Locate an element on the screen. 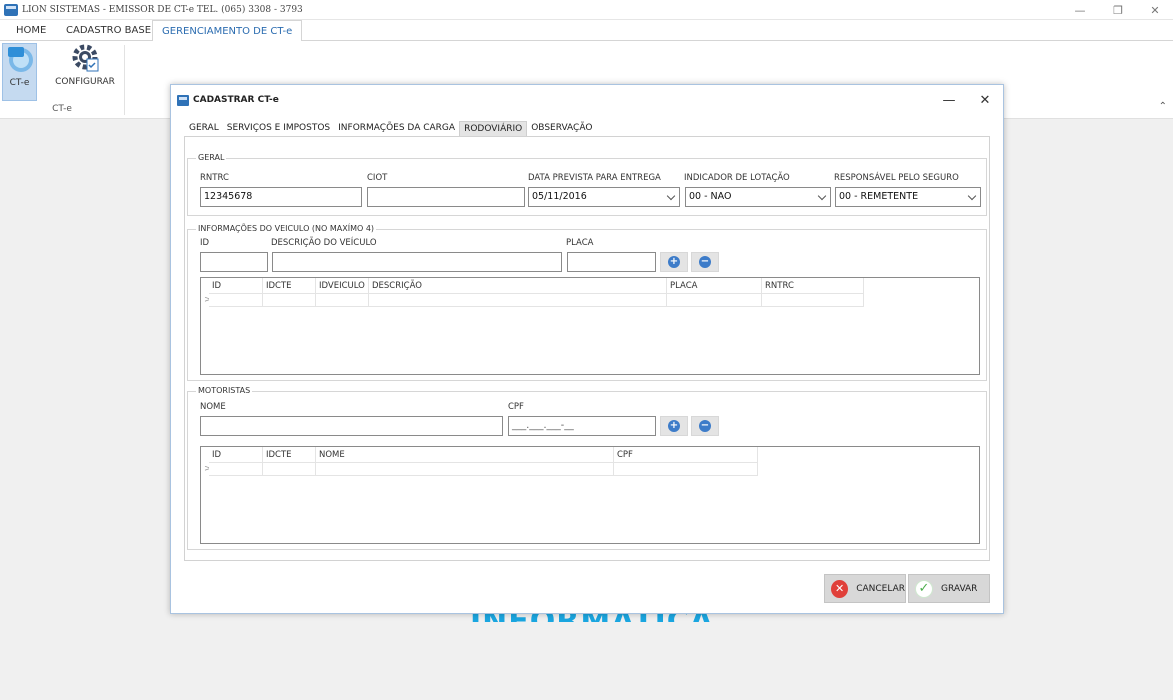 The height and width of the screenshot is (700, 1173). veiculo-group-title: INFORMAÇÕES DO VEICULO (NO MAXÍMO 4) is located at coordinates (286, 228).